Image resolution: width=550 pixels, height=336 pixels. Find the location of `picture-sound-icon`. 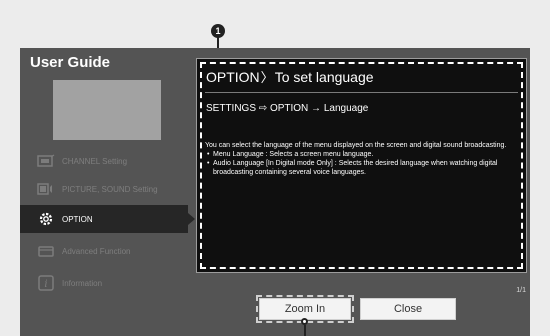

picture-sound-icon is located at coordinates (46, 189).